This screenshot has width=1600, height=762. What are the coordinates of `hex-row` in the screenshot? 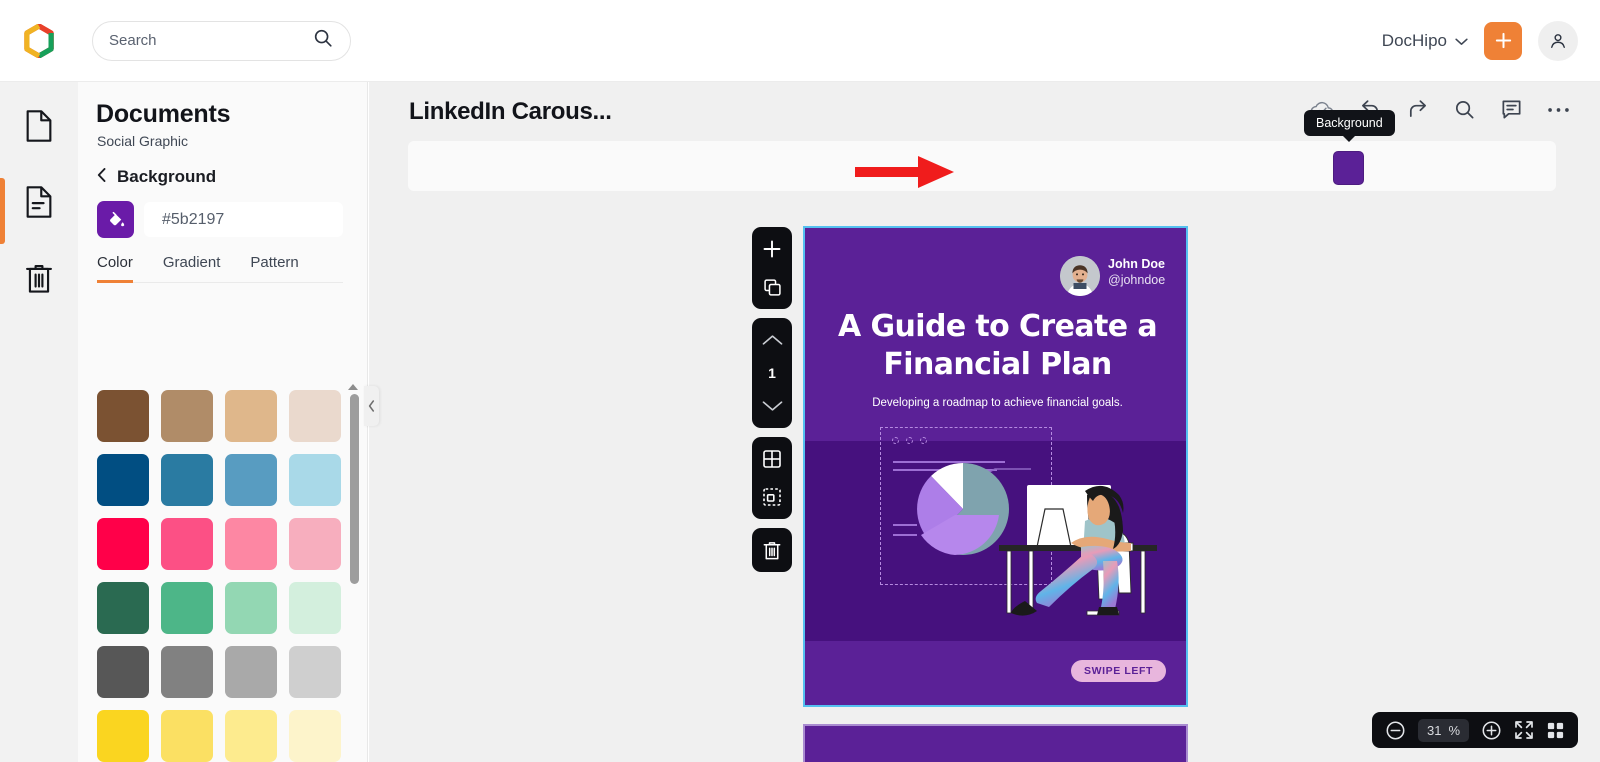 It's located at (222, 212).